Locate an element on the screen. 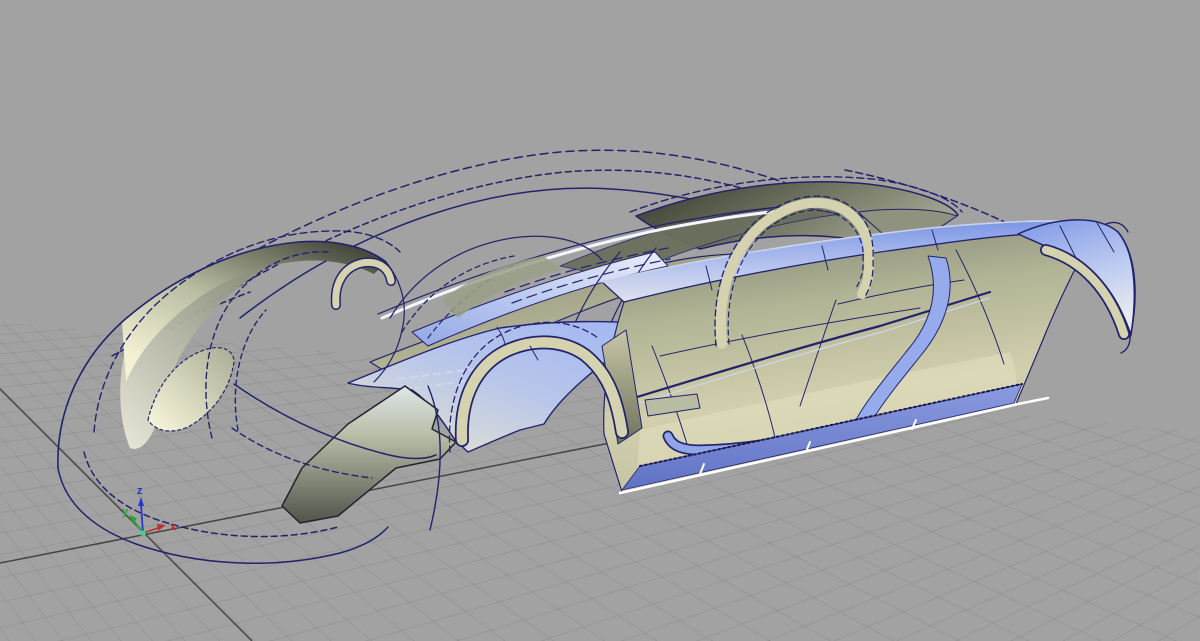 Image resolution: width=1200 pixels, height=641 pixels. y-axis-label: y is located at coordinates (125, 512).